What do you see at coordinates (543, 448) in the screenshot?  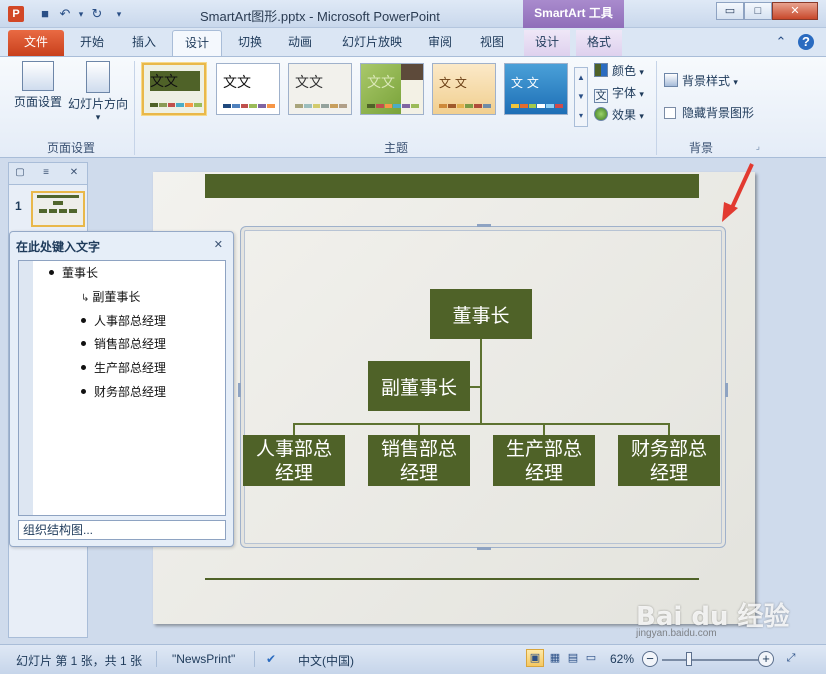 I see `org-node-text: 生产部总` at bounding box center [543, 448].